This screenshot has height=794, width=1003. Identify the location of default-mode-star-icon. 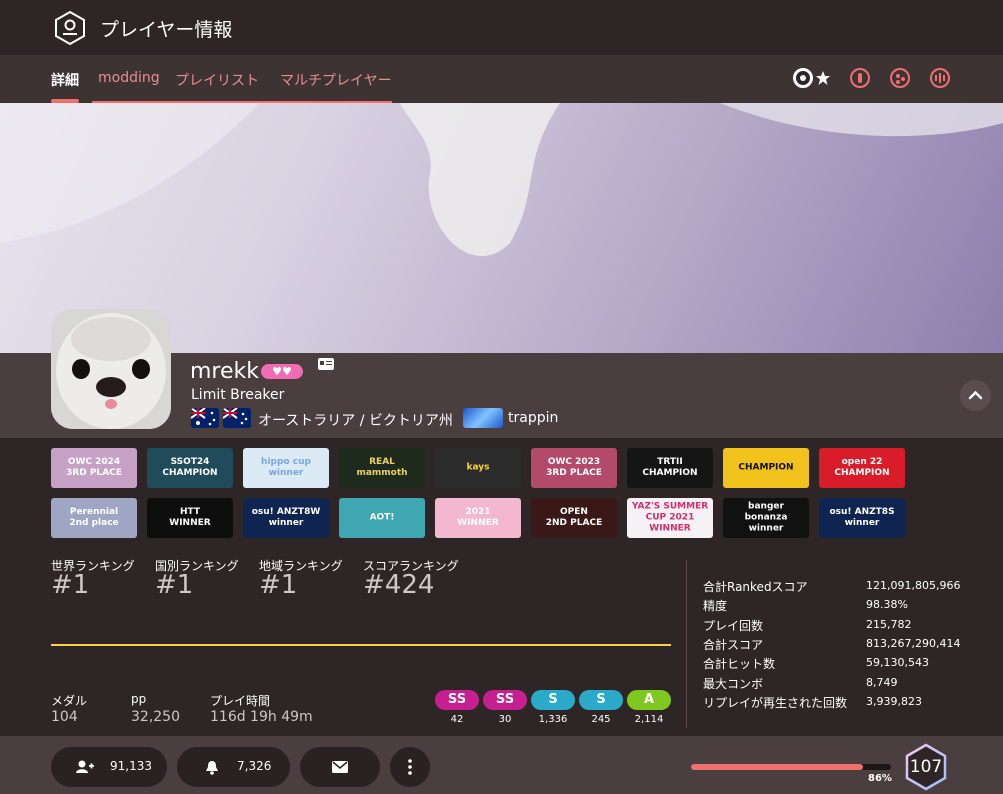
(823, 78).